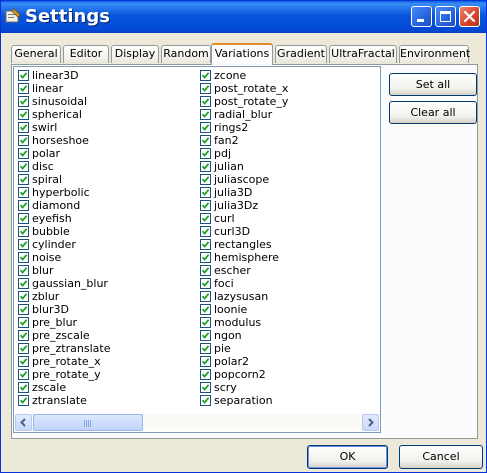 Image resolution: width=487 pixels, height=473 pixels. Describe the element at coordinates (434, 54) in the screenshot. I see `tab-environment: Environment` at that location.